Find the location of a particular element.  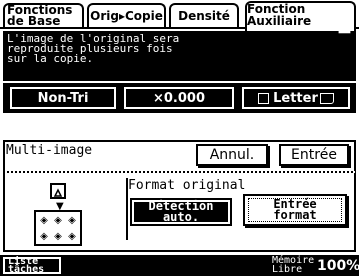

panel-divider is located at coordinates (179, 172).